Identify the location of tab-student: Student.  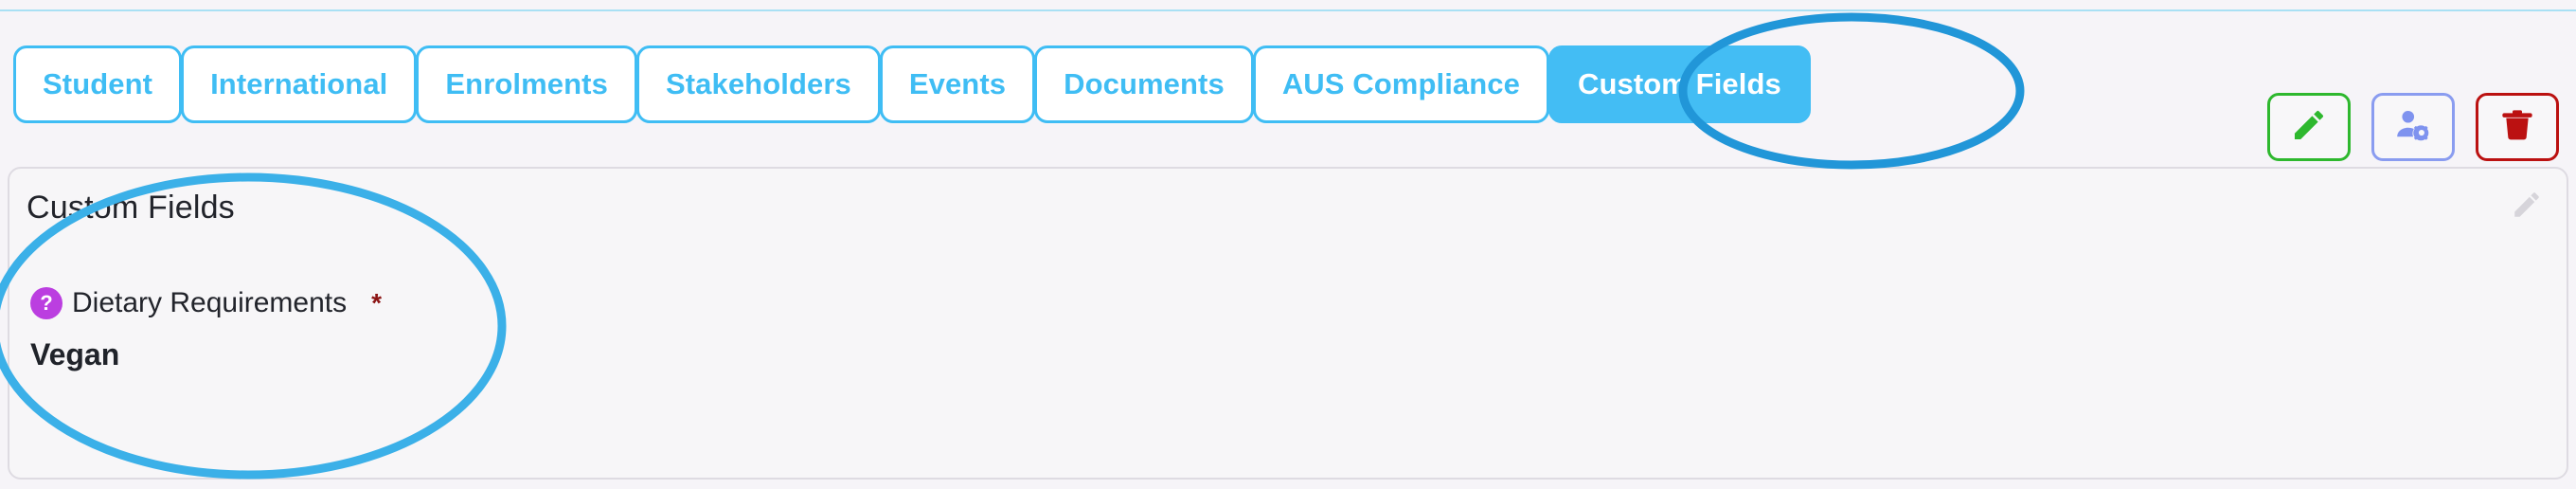
(98, 84).